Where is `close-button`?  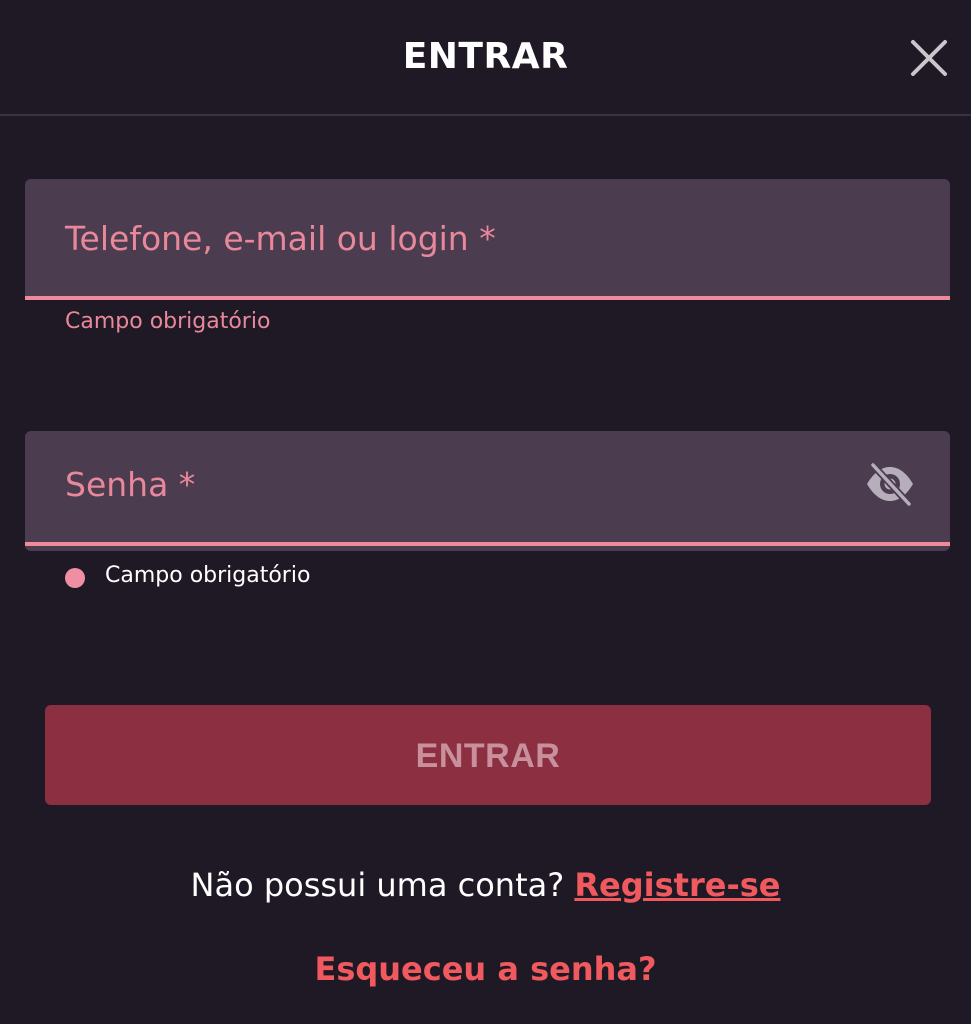
close-button is located at coordinates (929, 58).